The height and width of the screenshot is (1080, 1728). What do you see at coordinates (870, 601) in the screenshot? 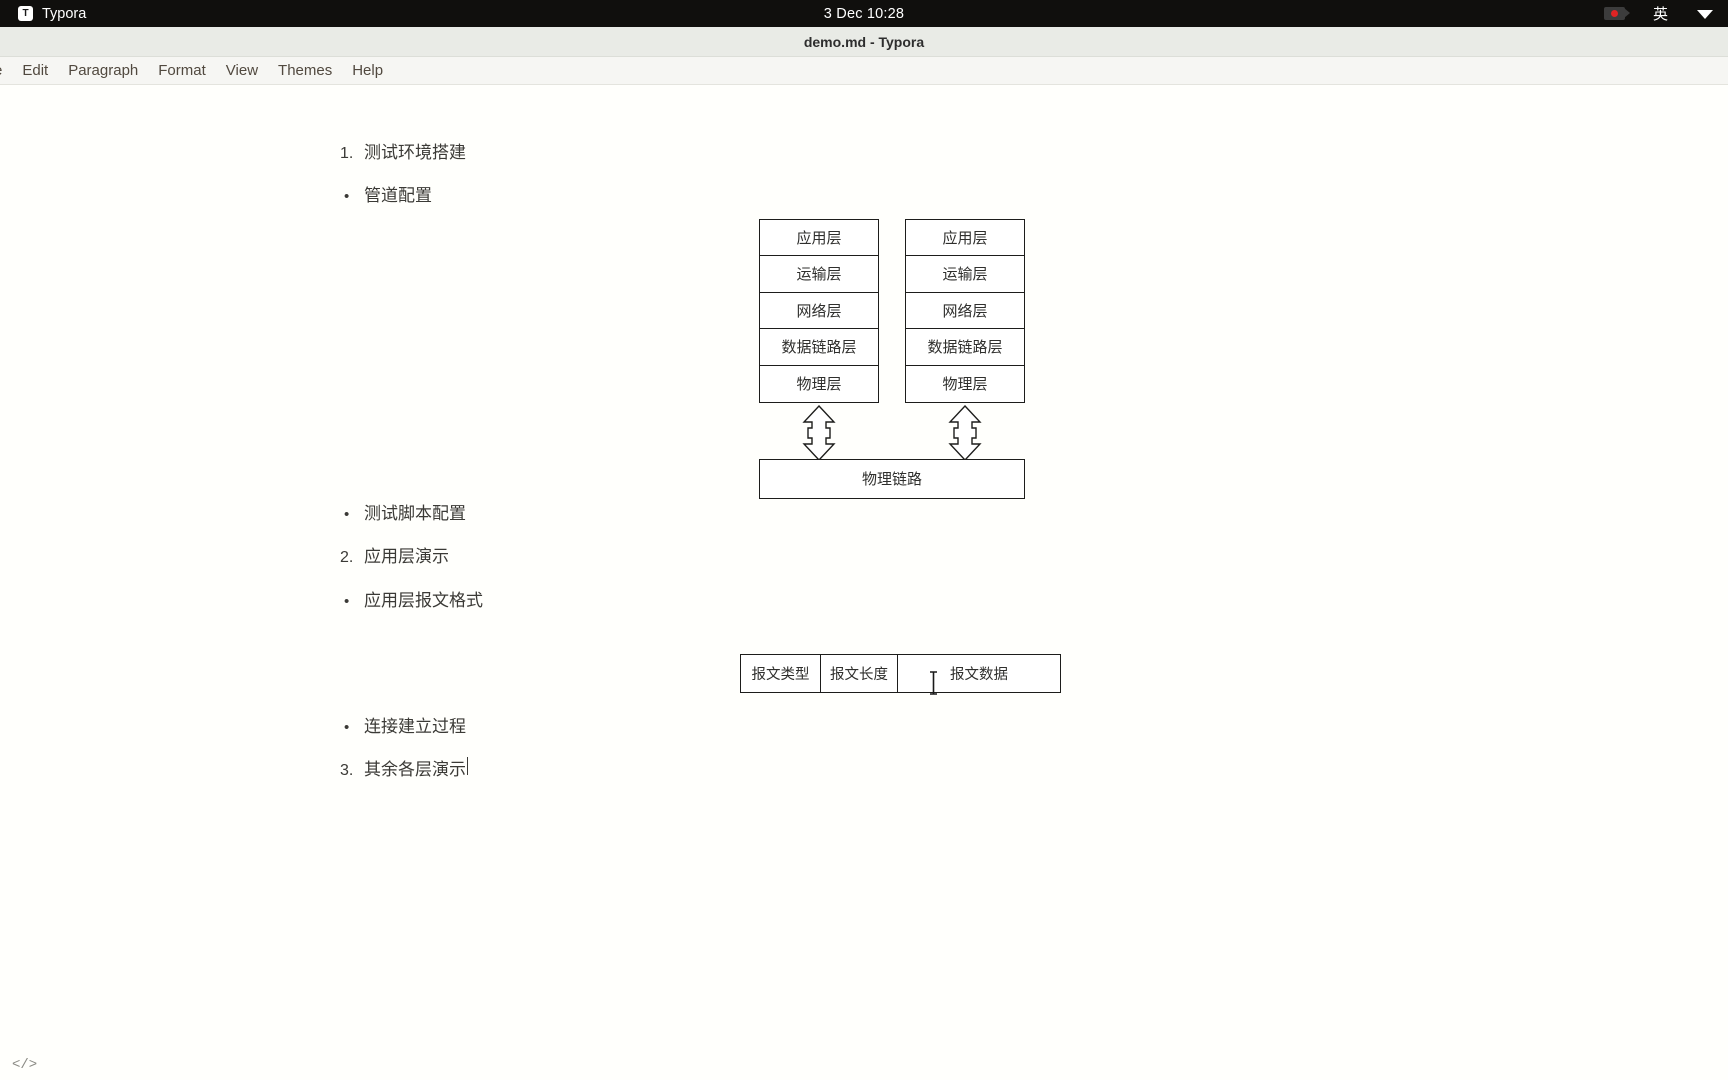
I see `list-item: • 应用层报文格式` at bounding box center [870, 601].